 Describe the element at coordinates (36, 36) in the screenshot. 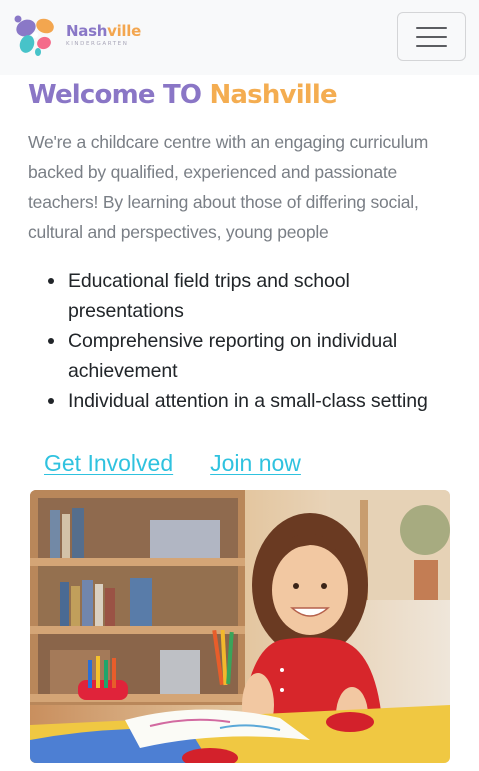

I see `butterfly-logo-icon` at that location.